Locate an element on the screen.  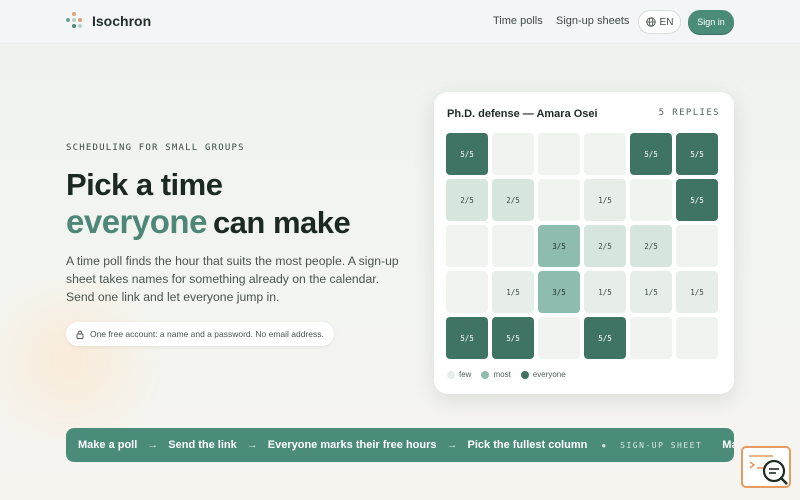
legend-everyone: everyone is located at coordinates (543, 374).